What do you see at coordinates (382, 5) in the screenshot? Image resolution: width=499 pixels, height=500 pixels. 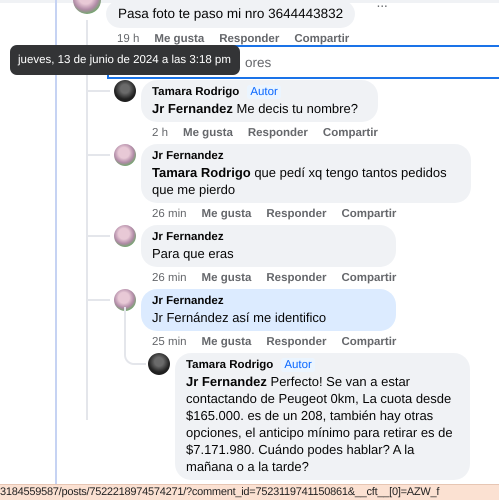 I see `more-button: ···` at bounding box center [382, 5].